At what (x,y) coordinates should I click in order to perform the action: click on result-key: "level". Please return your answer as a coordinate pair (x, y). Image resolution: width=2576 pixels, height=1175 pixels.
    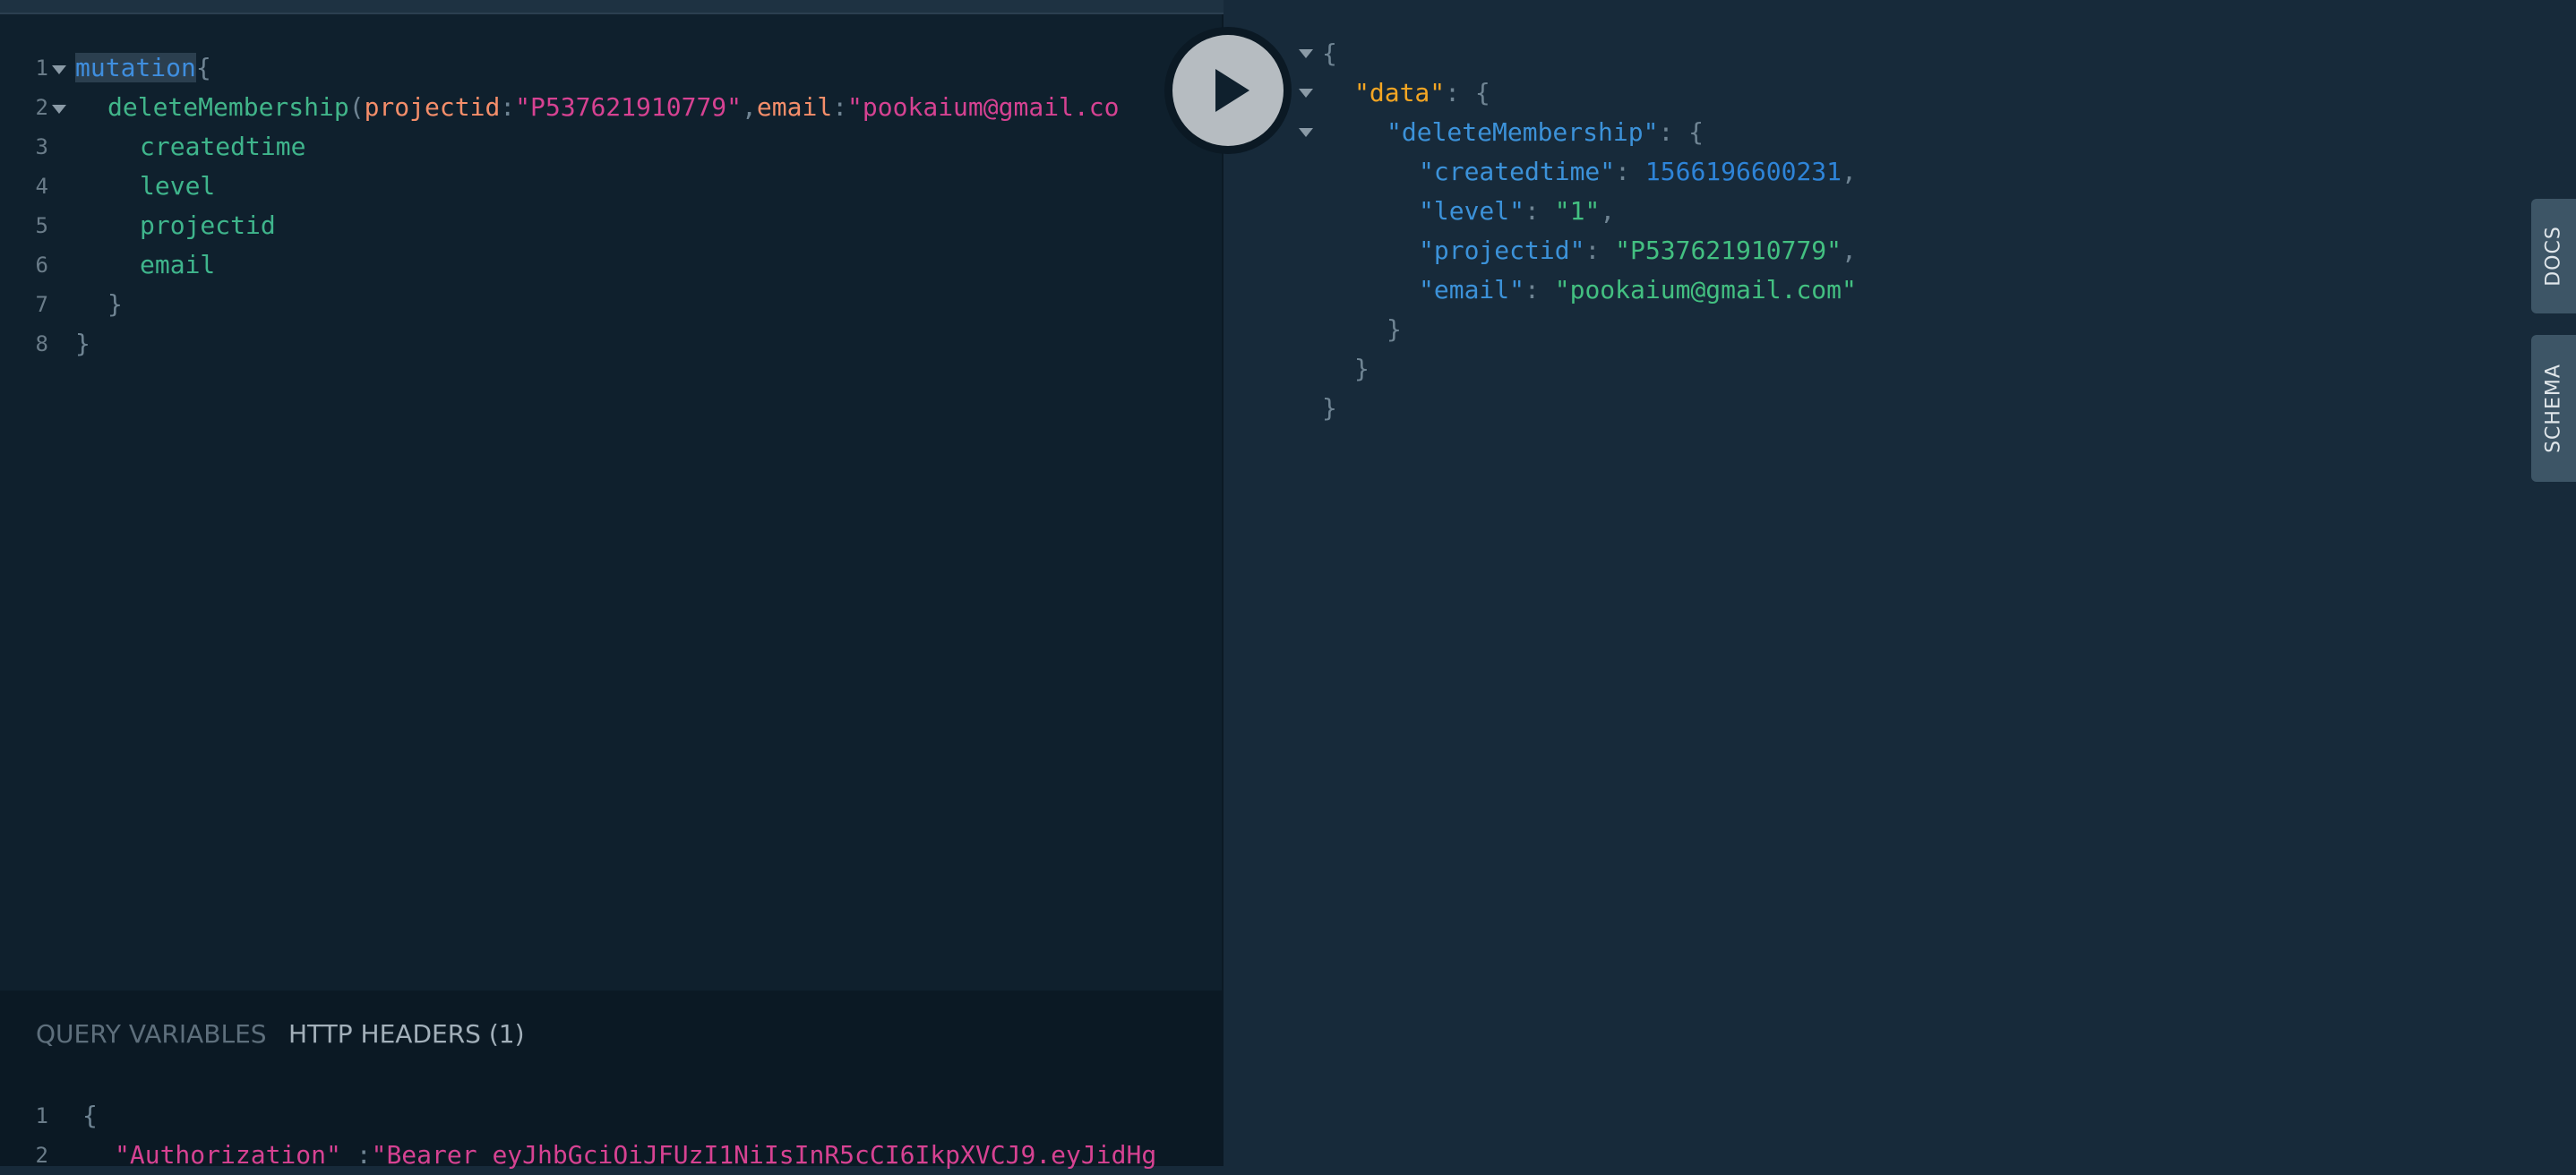
    Looking at the image, I should click on (1472, 211).